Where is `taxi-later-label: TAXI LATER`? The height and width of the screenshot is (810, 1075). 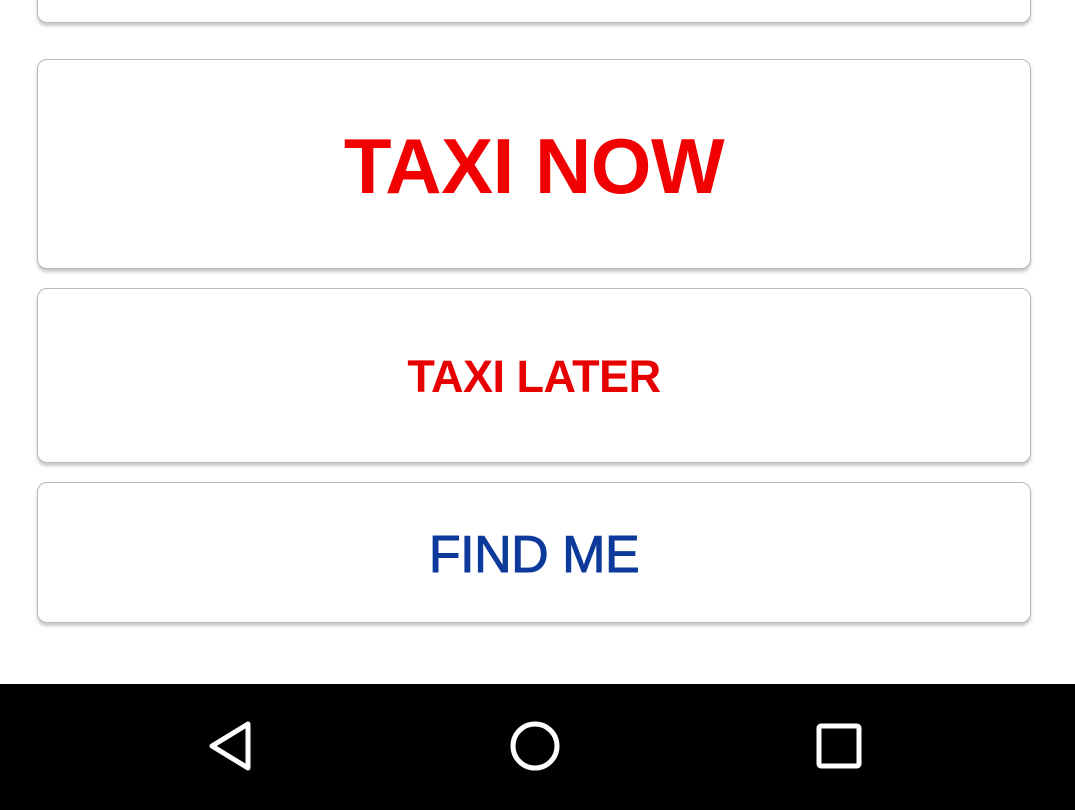 taxi-later-label: TAXI LATER is located at coordinates (534, 376).